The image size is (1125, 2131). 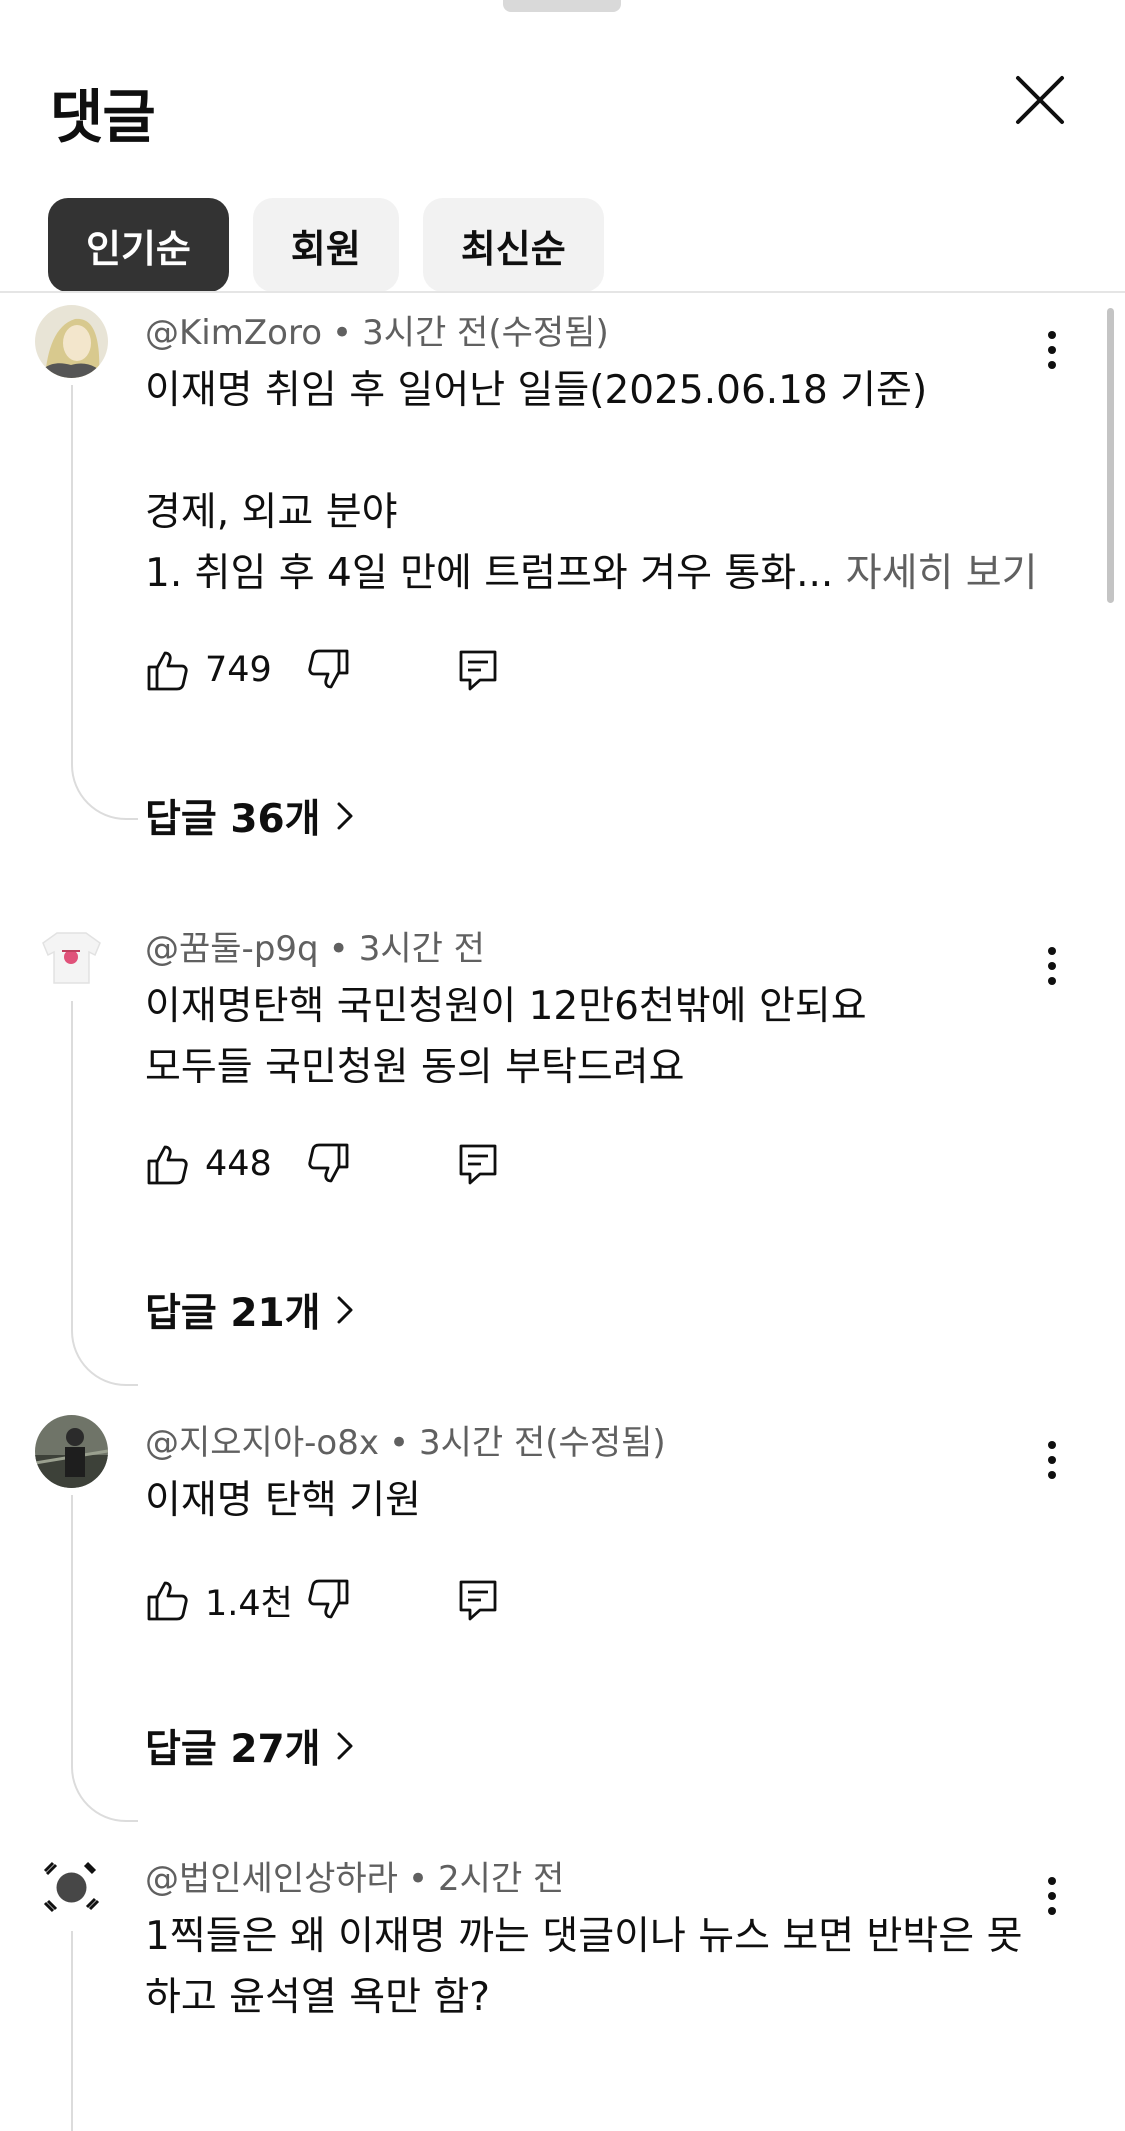 I want to click on view-replies-button: 답글 21개, so click(x=251, y=1310).